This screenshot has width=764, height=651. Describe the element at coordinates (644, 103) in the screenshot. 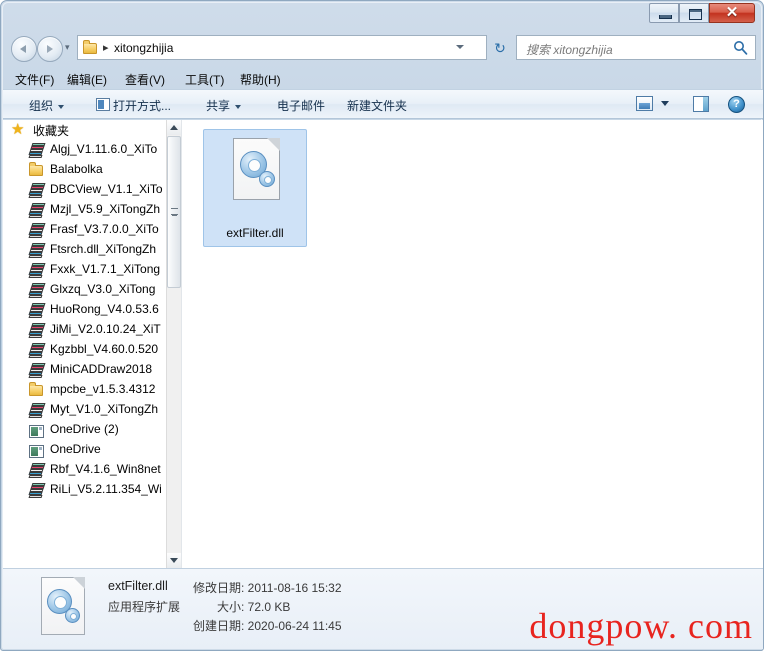

I see `view-layout-icon` at that location.